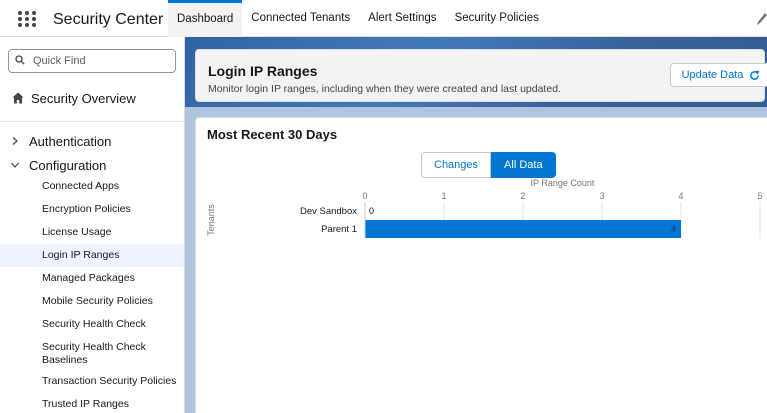 This screenshot has width=767, height=413. Describe the element at coordinates (18, 98) in the screenshot. I see `home-icon` at that location.